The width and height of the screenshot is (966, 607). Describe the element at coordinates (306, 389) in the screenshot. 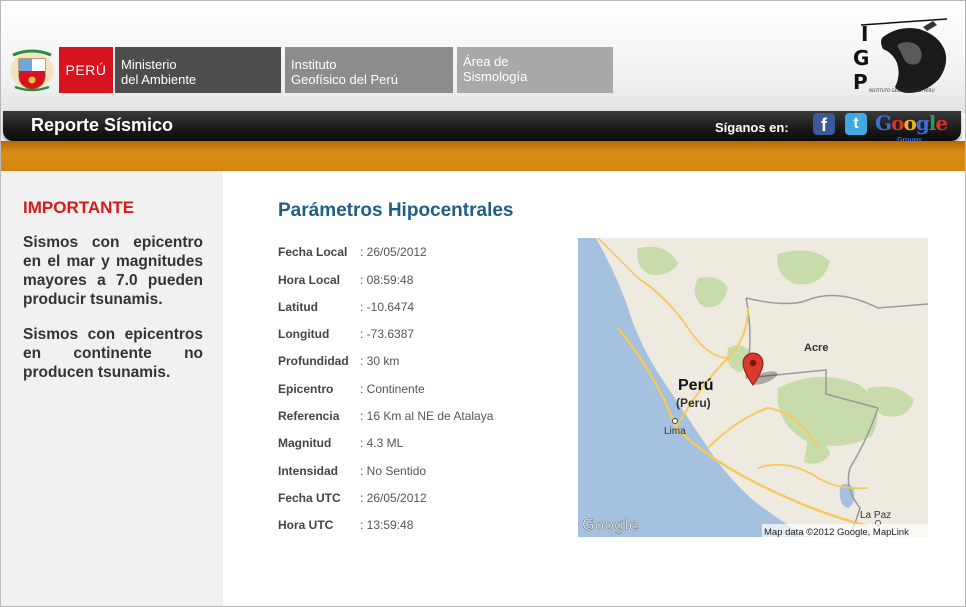

I see `param-label: Epicentro` at that location.